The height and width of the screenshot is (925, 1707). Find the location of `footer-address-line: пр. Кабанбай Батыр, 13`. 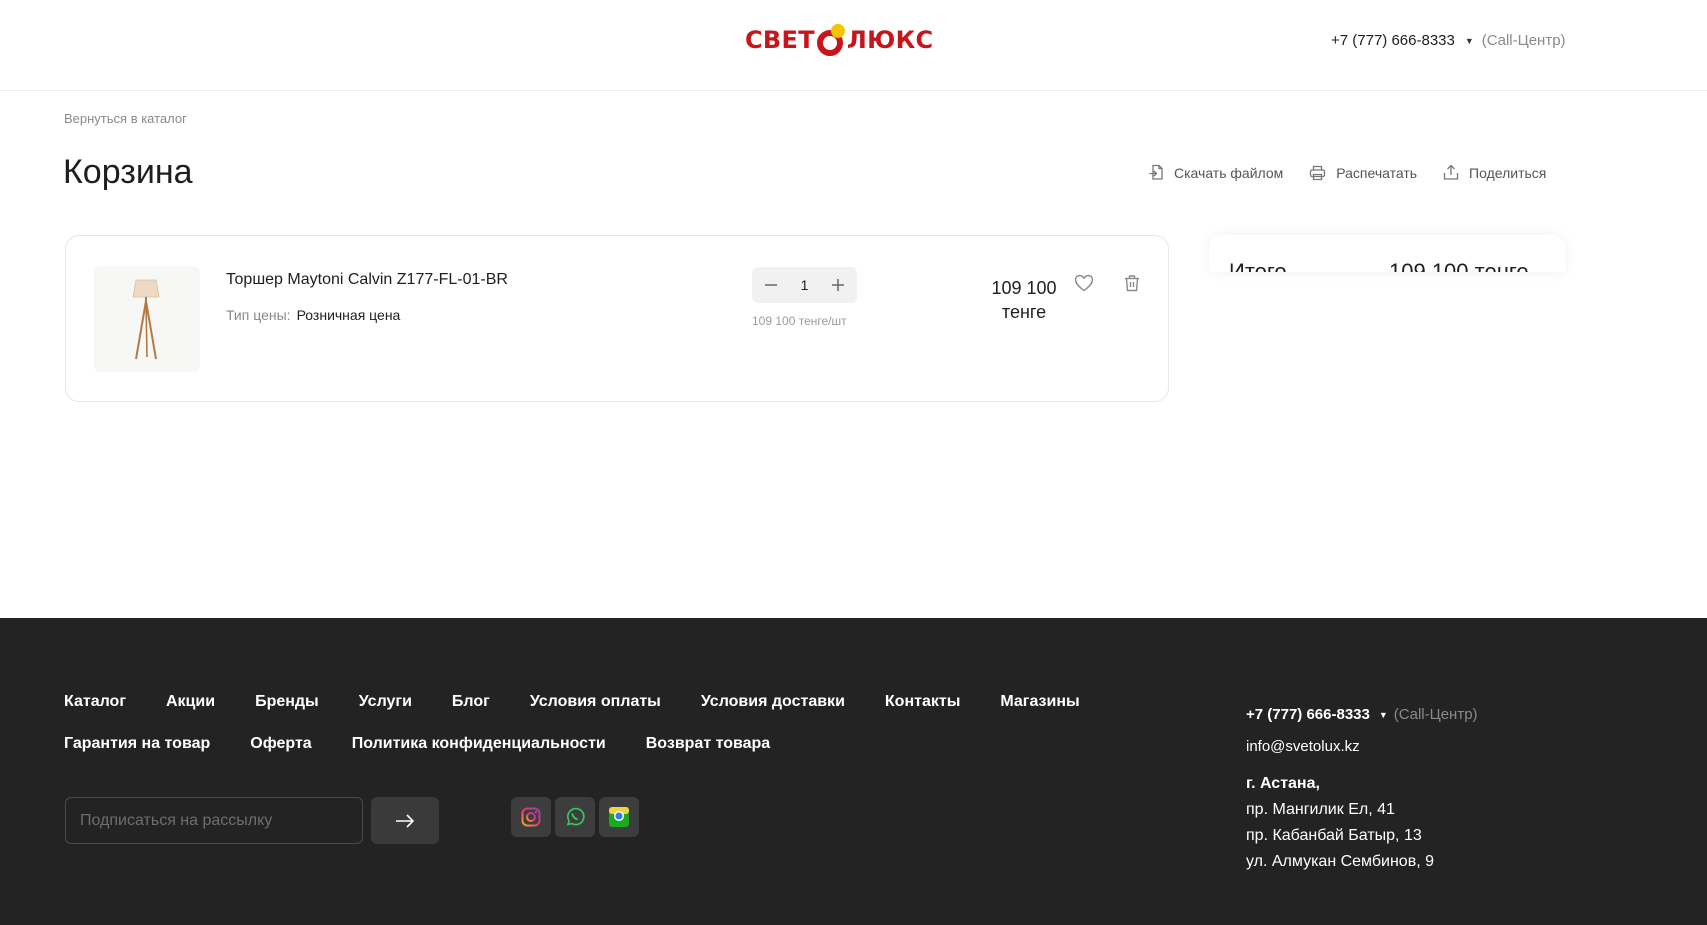

footer-address-line: пр. Кабанбай Батыр, 13 is located at coordinates (1334, 835).